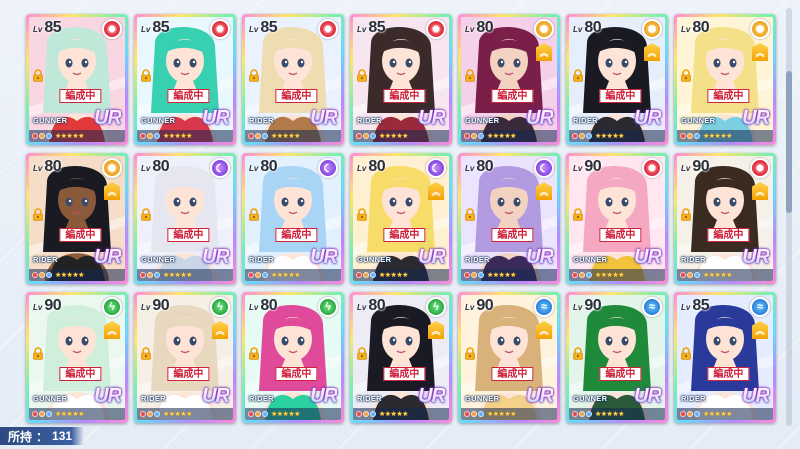  I want to click on role-label: RIDER, so click(585, 120).